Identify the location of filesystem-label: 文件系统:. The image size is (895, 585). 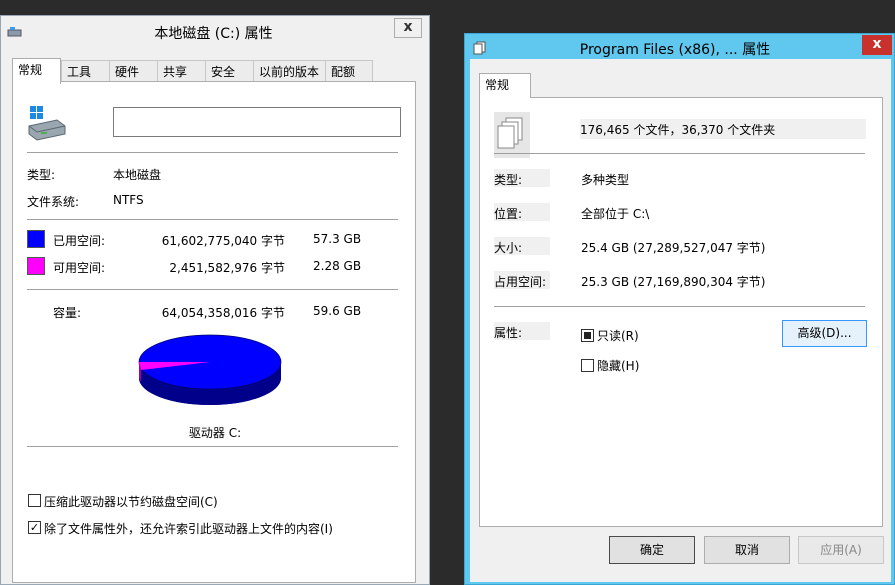
(53, 202).